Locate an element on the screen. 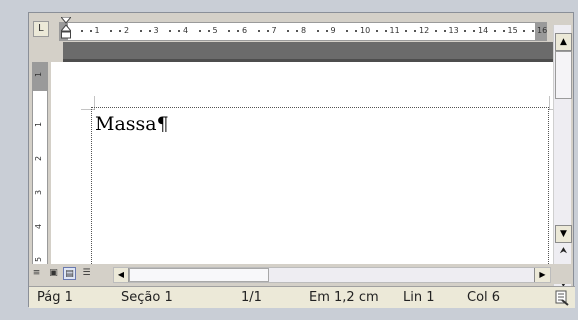 The height and width of the screenshot is (320, 578). status-bar: Pág 1 Seção 1 1/1 Em 1,2 cm Lin 1 Col 6 is located at coordinates (302, 297).